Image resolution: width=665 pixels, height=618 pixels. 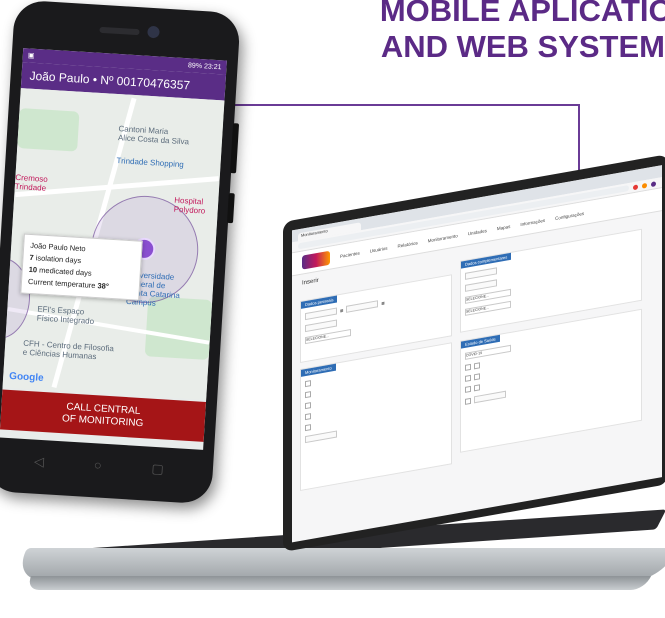 I want to click on nav-item-monitoramento: Monitoramento, so click(x=443, y=238).